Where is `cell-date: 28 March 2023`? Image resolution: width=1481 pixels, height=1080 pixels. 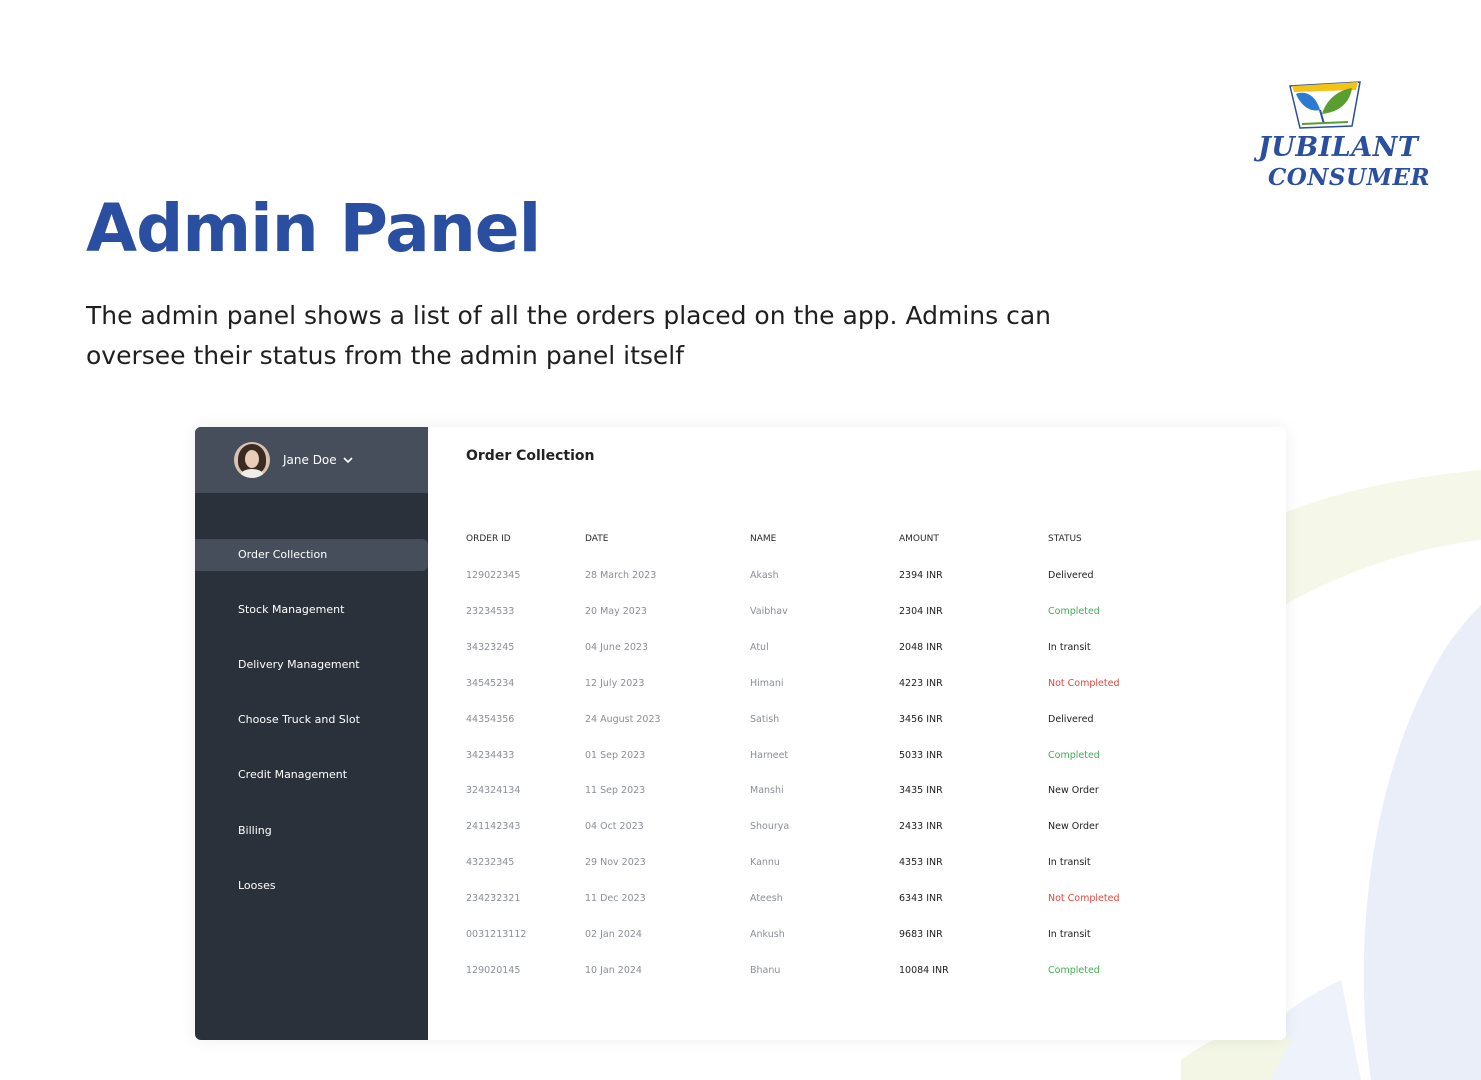
cell-date: 28 March 2023 is located at coordinates (621, 575).